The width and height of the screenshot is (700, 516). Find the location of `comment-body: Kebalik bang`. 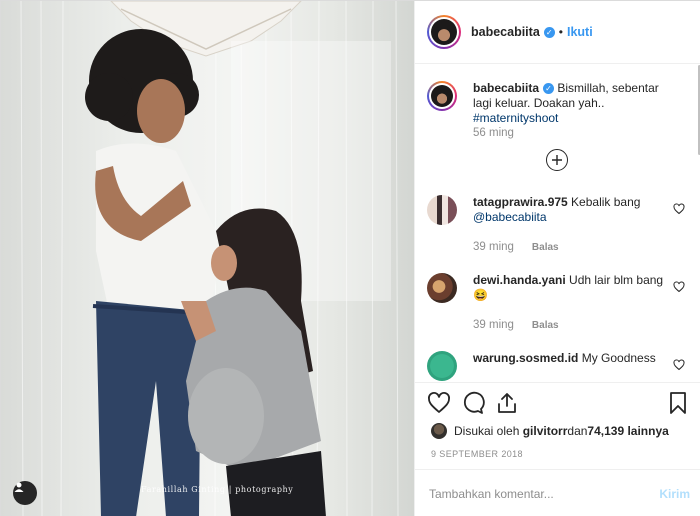

comment-body: Kebalik bang is located at coordinates (604, 202).